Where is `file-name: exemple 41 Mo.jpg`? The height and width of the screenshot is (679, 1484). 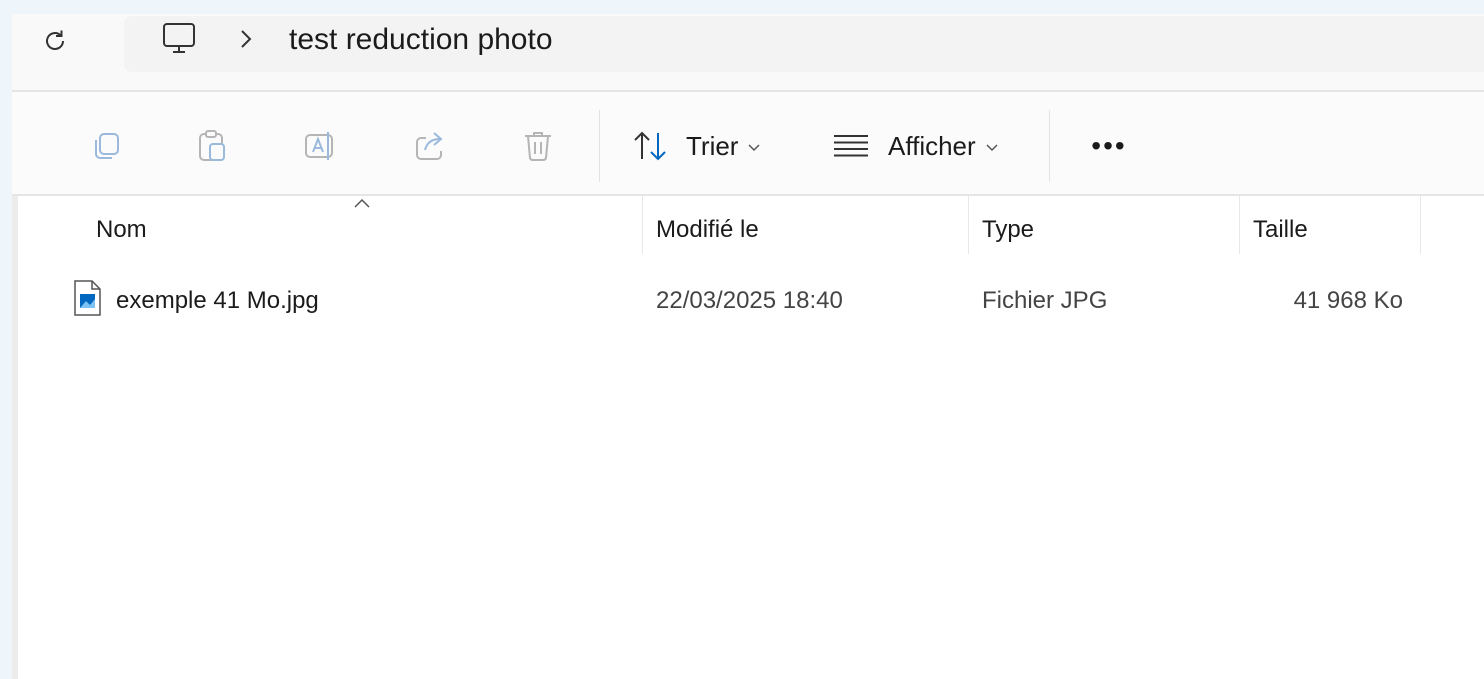 file-name: exemple 41 Mo.jpg is located at coordinates (217, 301).